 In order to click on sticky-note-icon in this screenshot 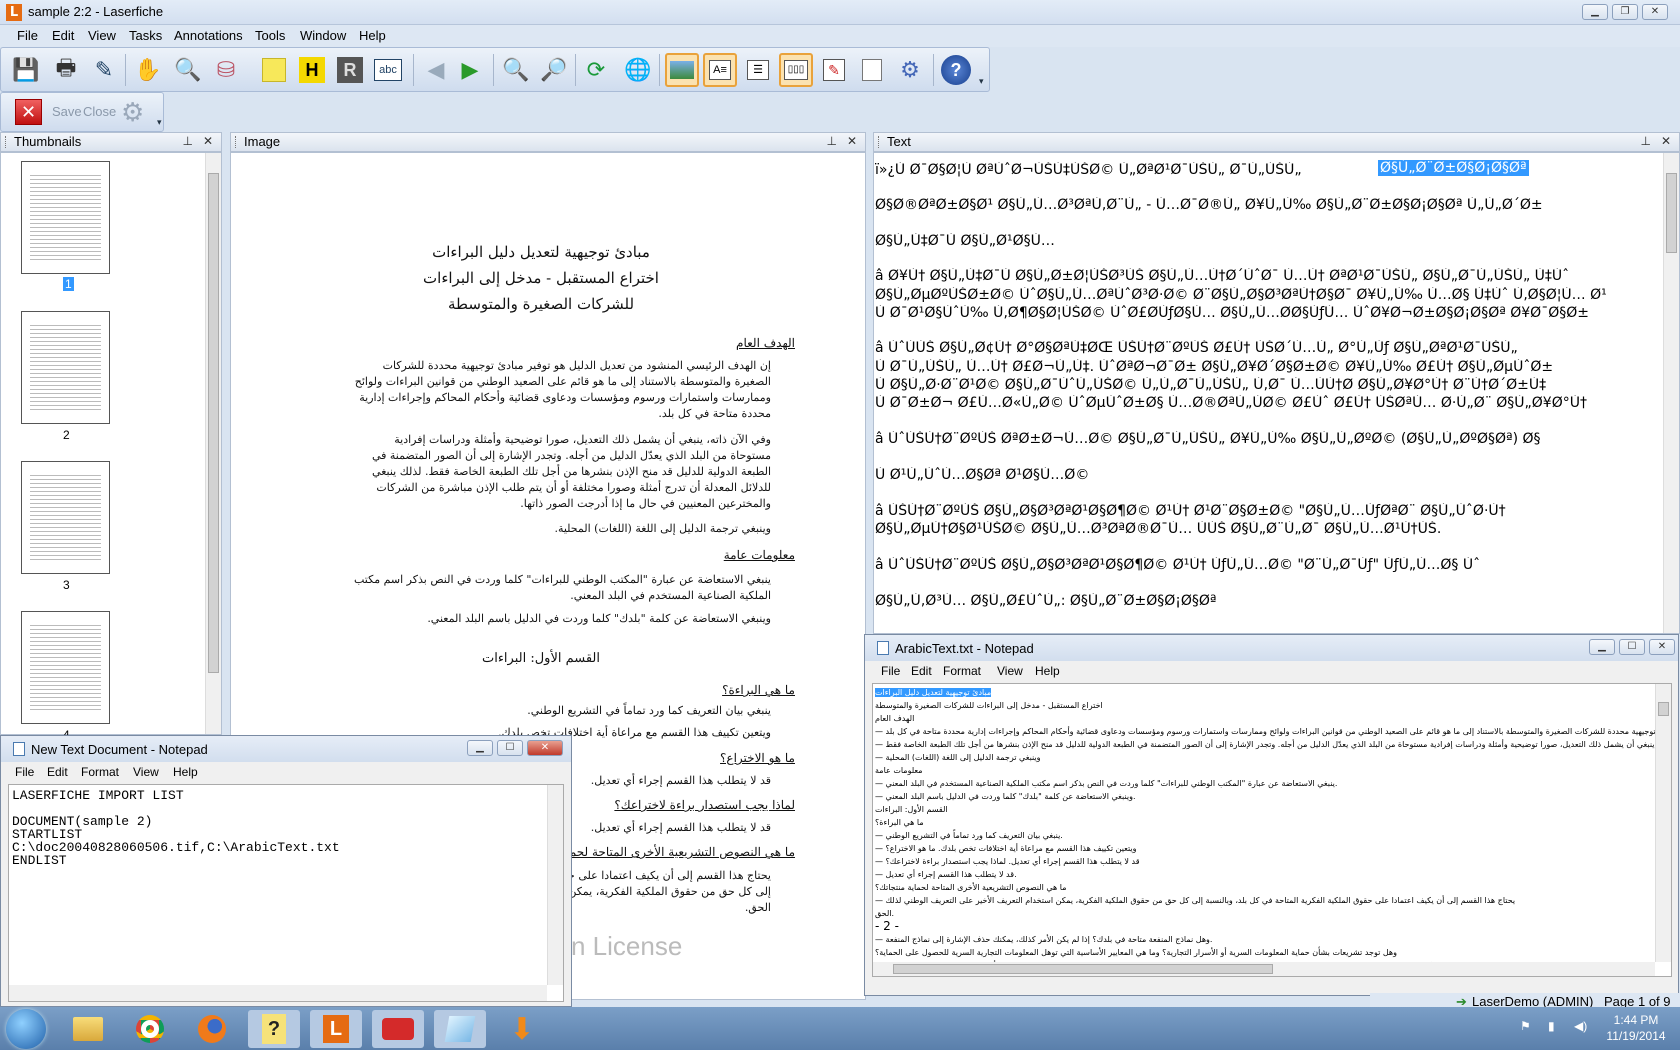, I will do `click(274, 70)`.